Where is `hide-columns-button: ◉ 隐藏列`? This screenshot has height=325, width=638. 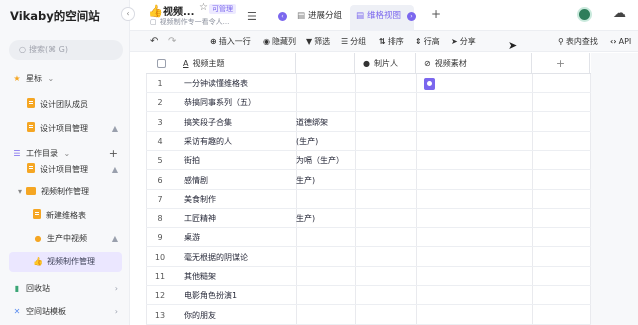 hide-columns-button: ◉ 隐藏列 is located at coordinates (279, 41).